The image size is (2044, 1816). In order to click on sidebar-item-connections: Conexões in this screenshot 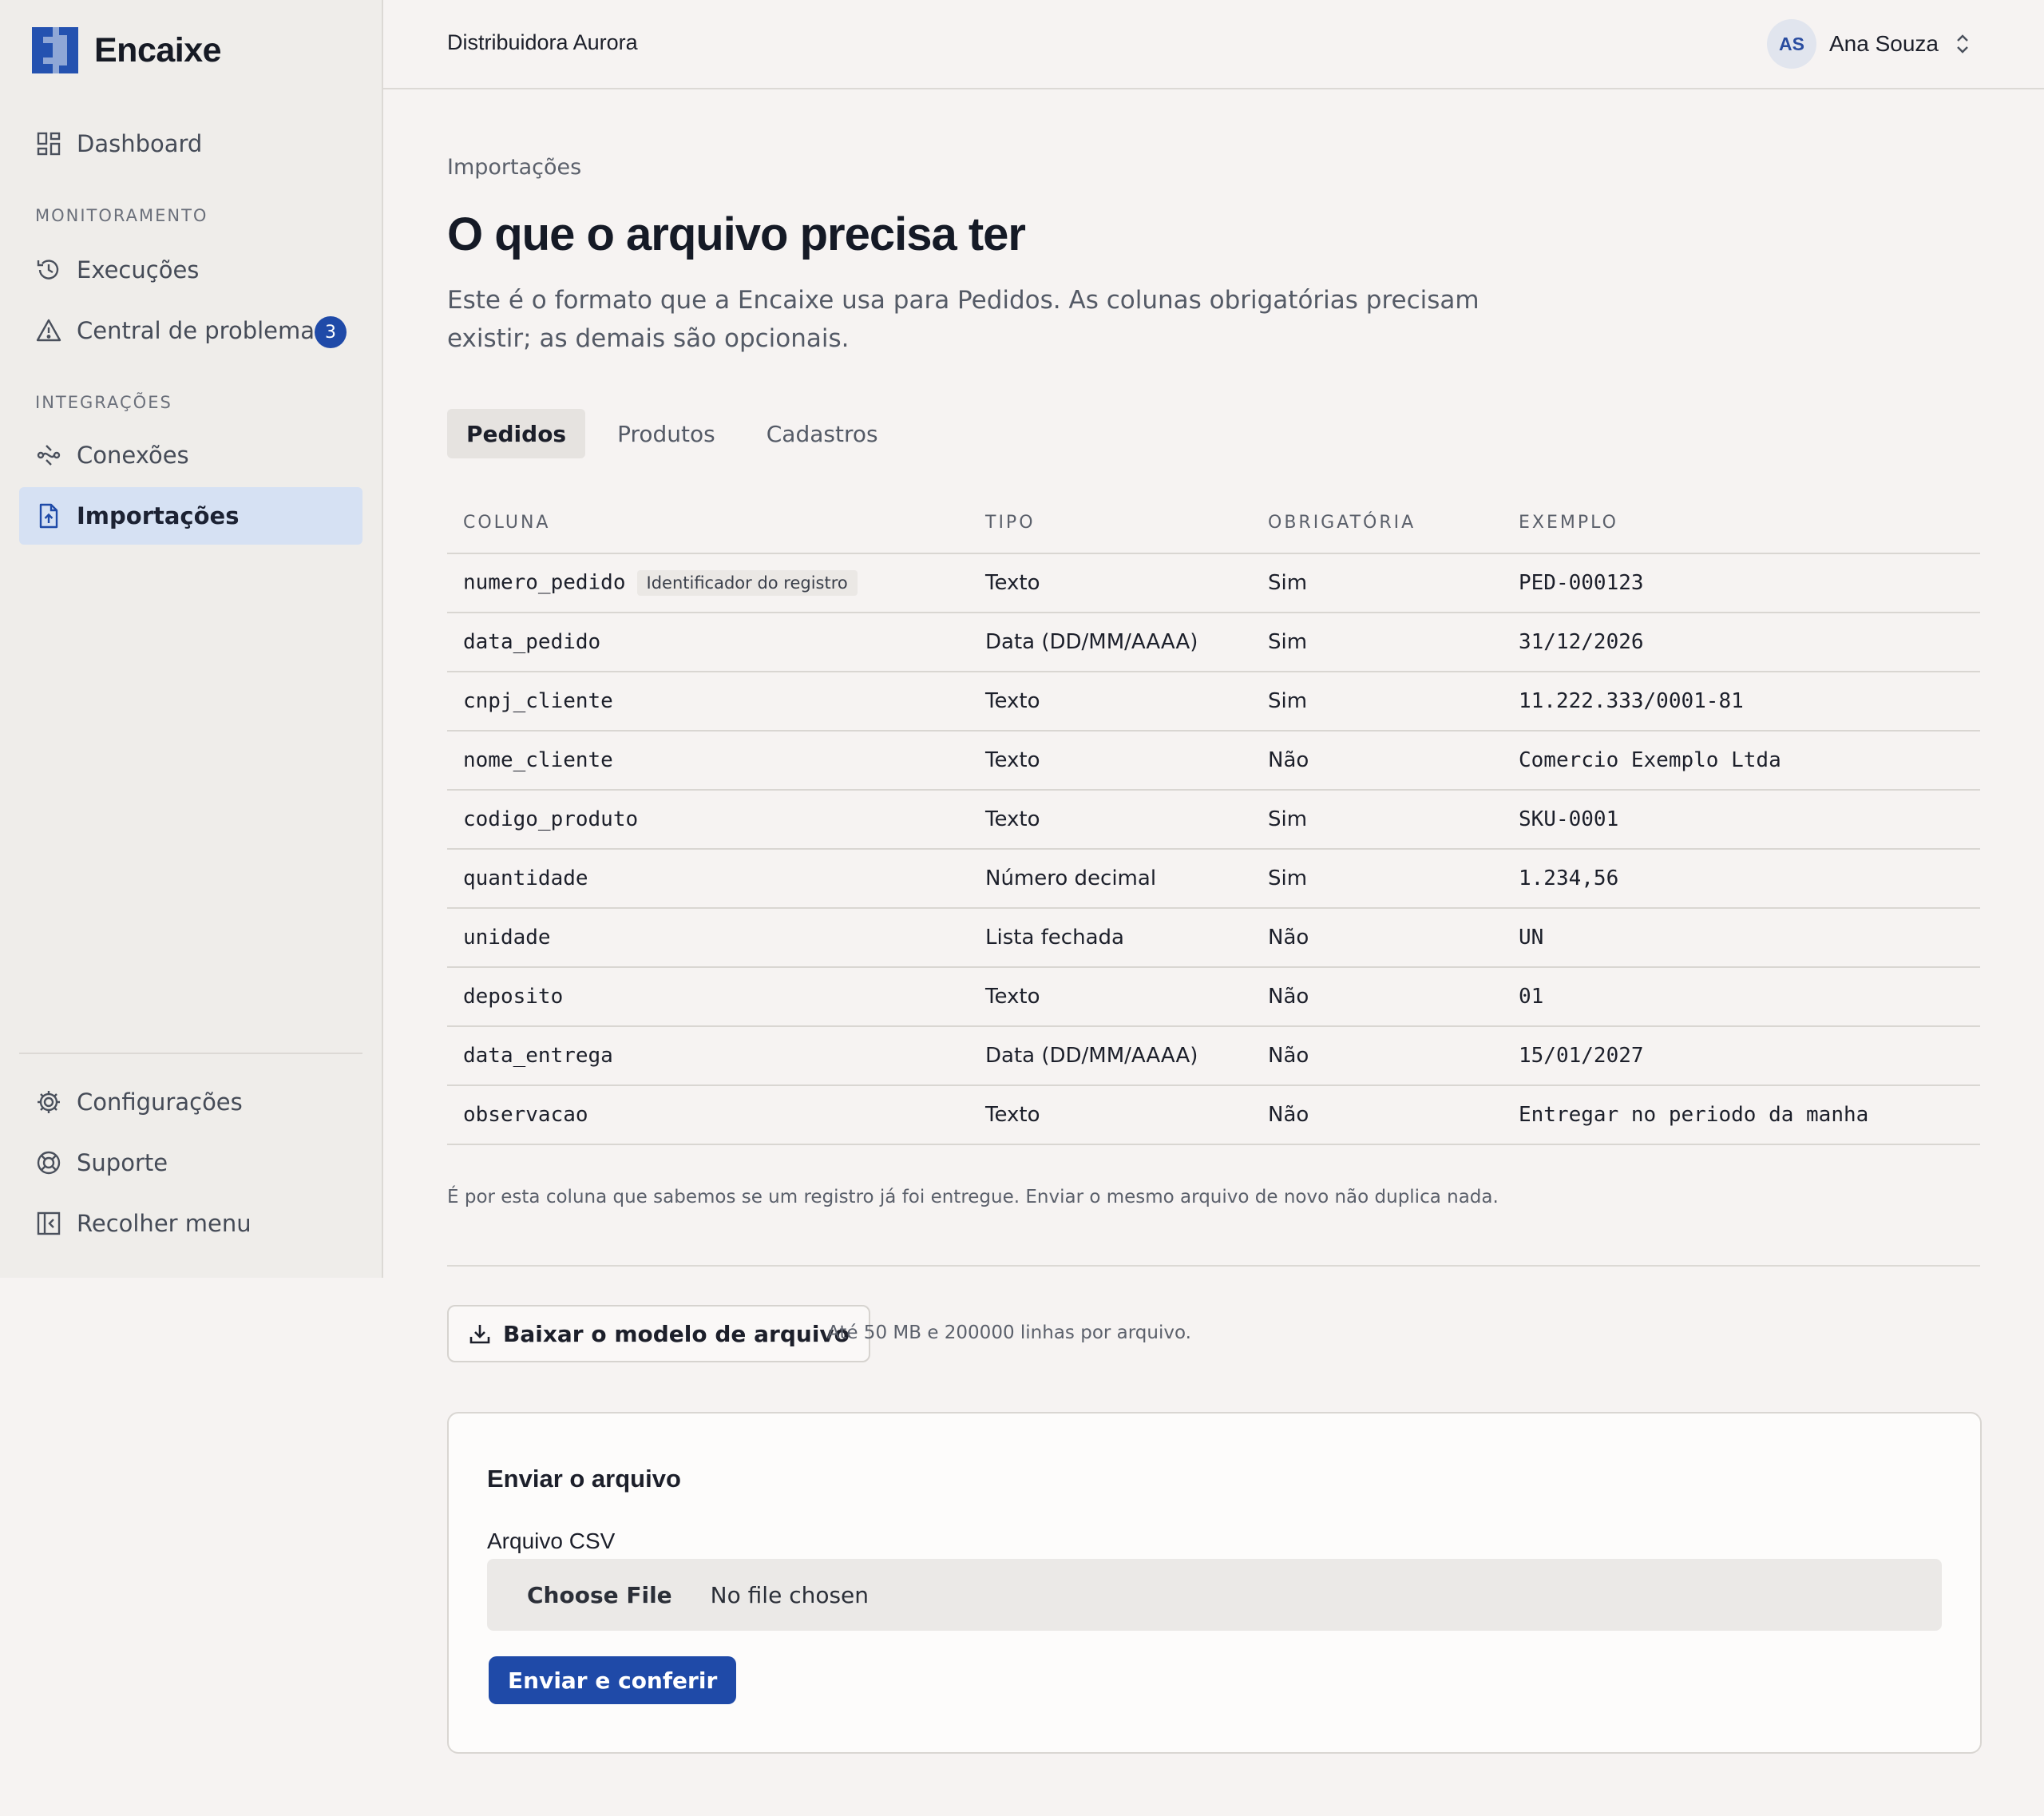, I will do `click(190, 455)`.